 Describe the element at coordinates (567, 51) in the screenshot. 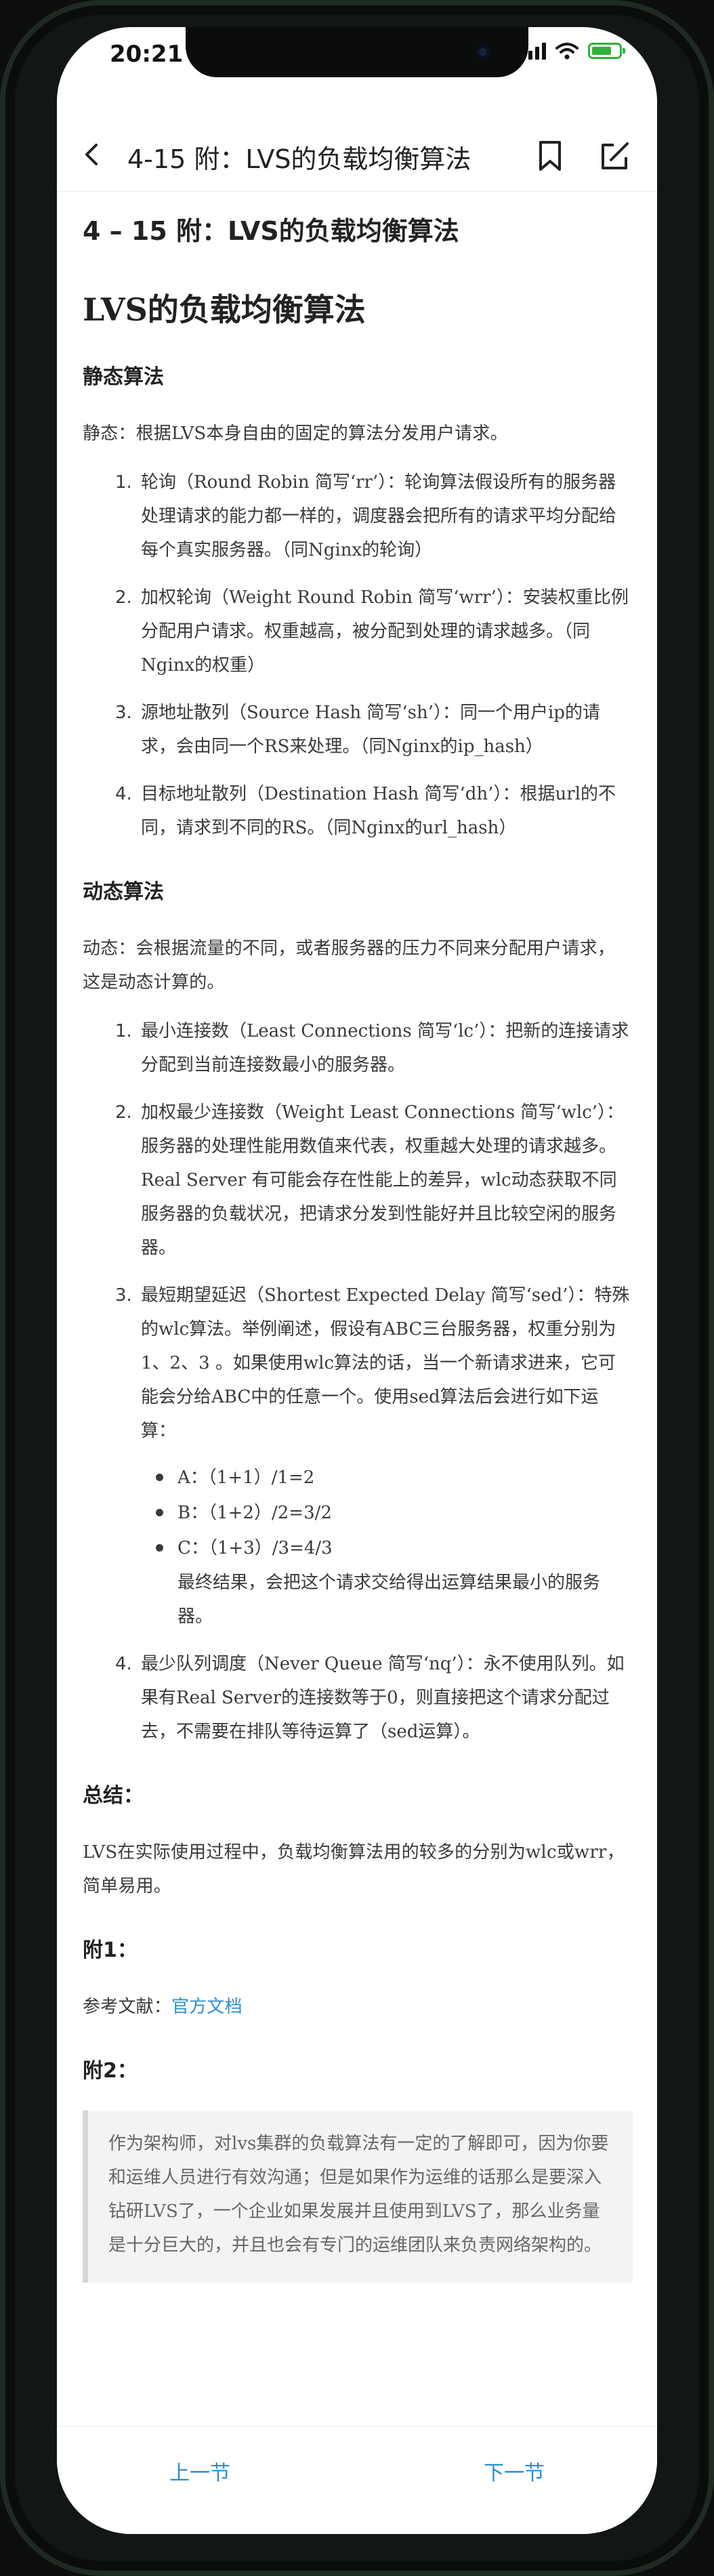

I see `wifi-icon` at that location.